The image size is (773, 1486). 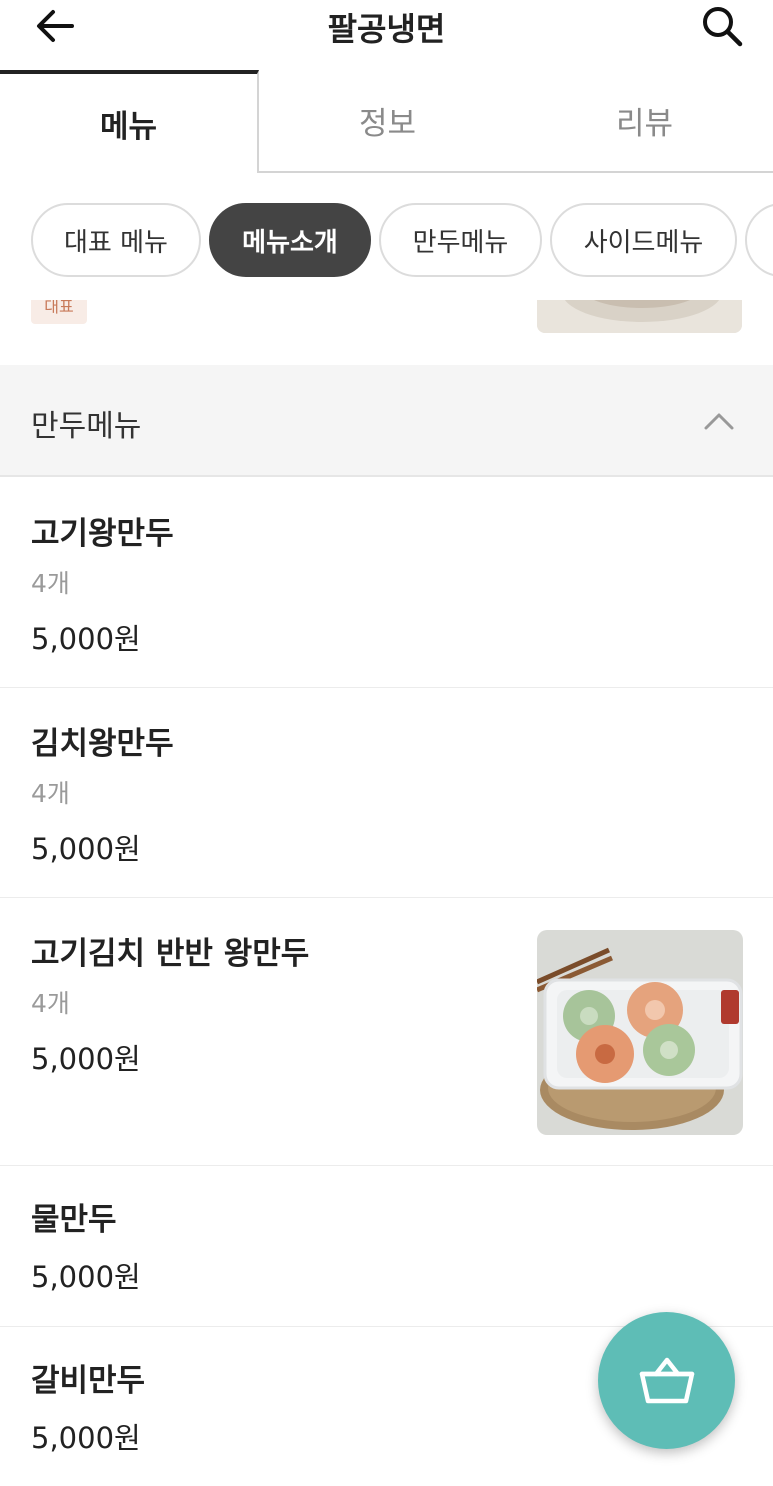 I want to click on tab-info: 정보, so click(x=387, y=121).